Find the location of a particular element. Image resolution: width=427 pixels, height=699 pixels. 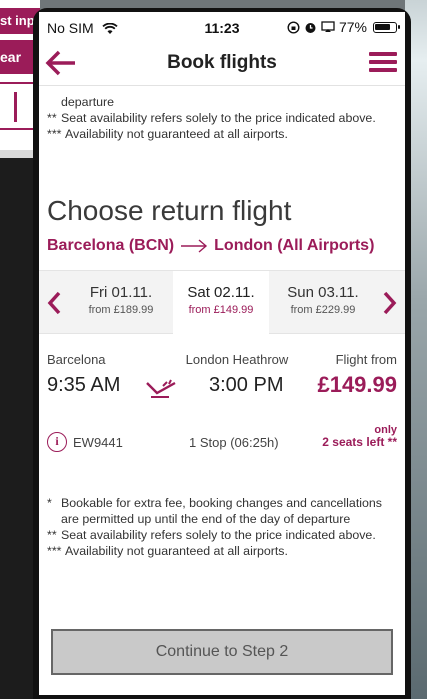

date-option-selected: Sat 02.11. from £149.99 is located at coordinates (221, 303).